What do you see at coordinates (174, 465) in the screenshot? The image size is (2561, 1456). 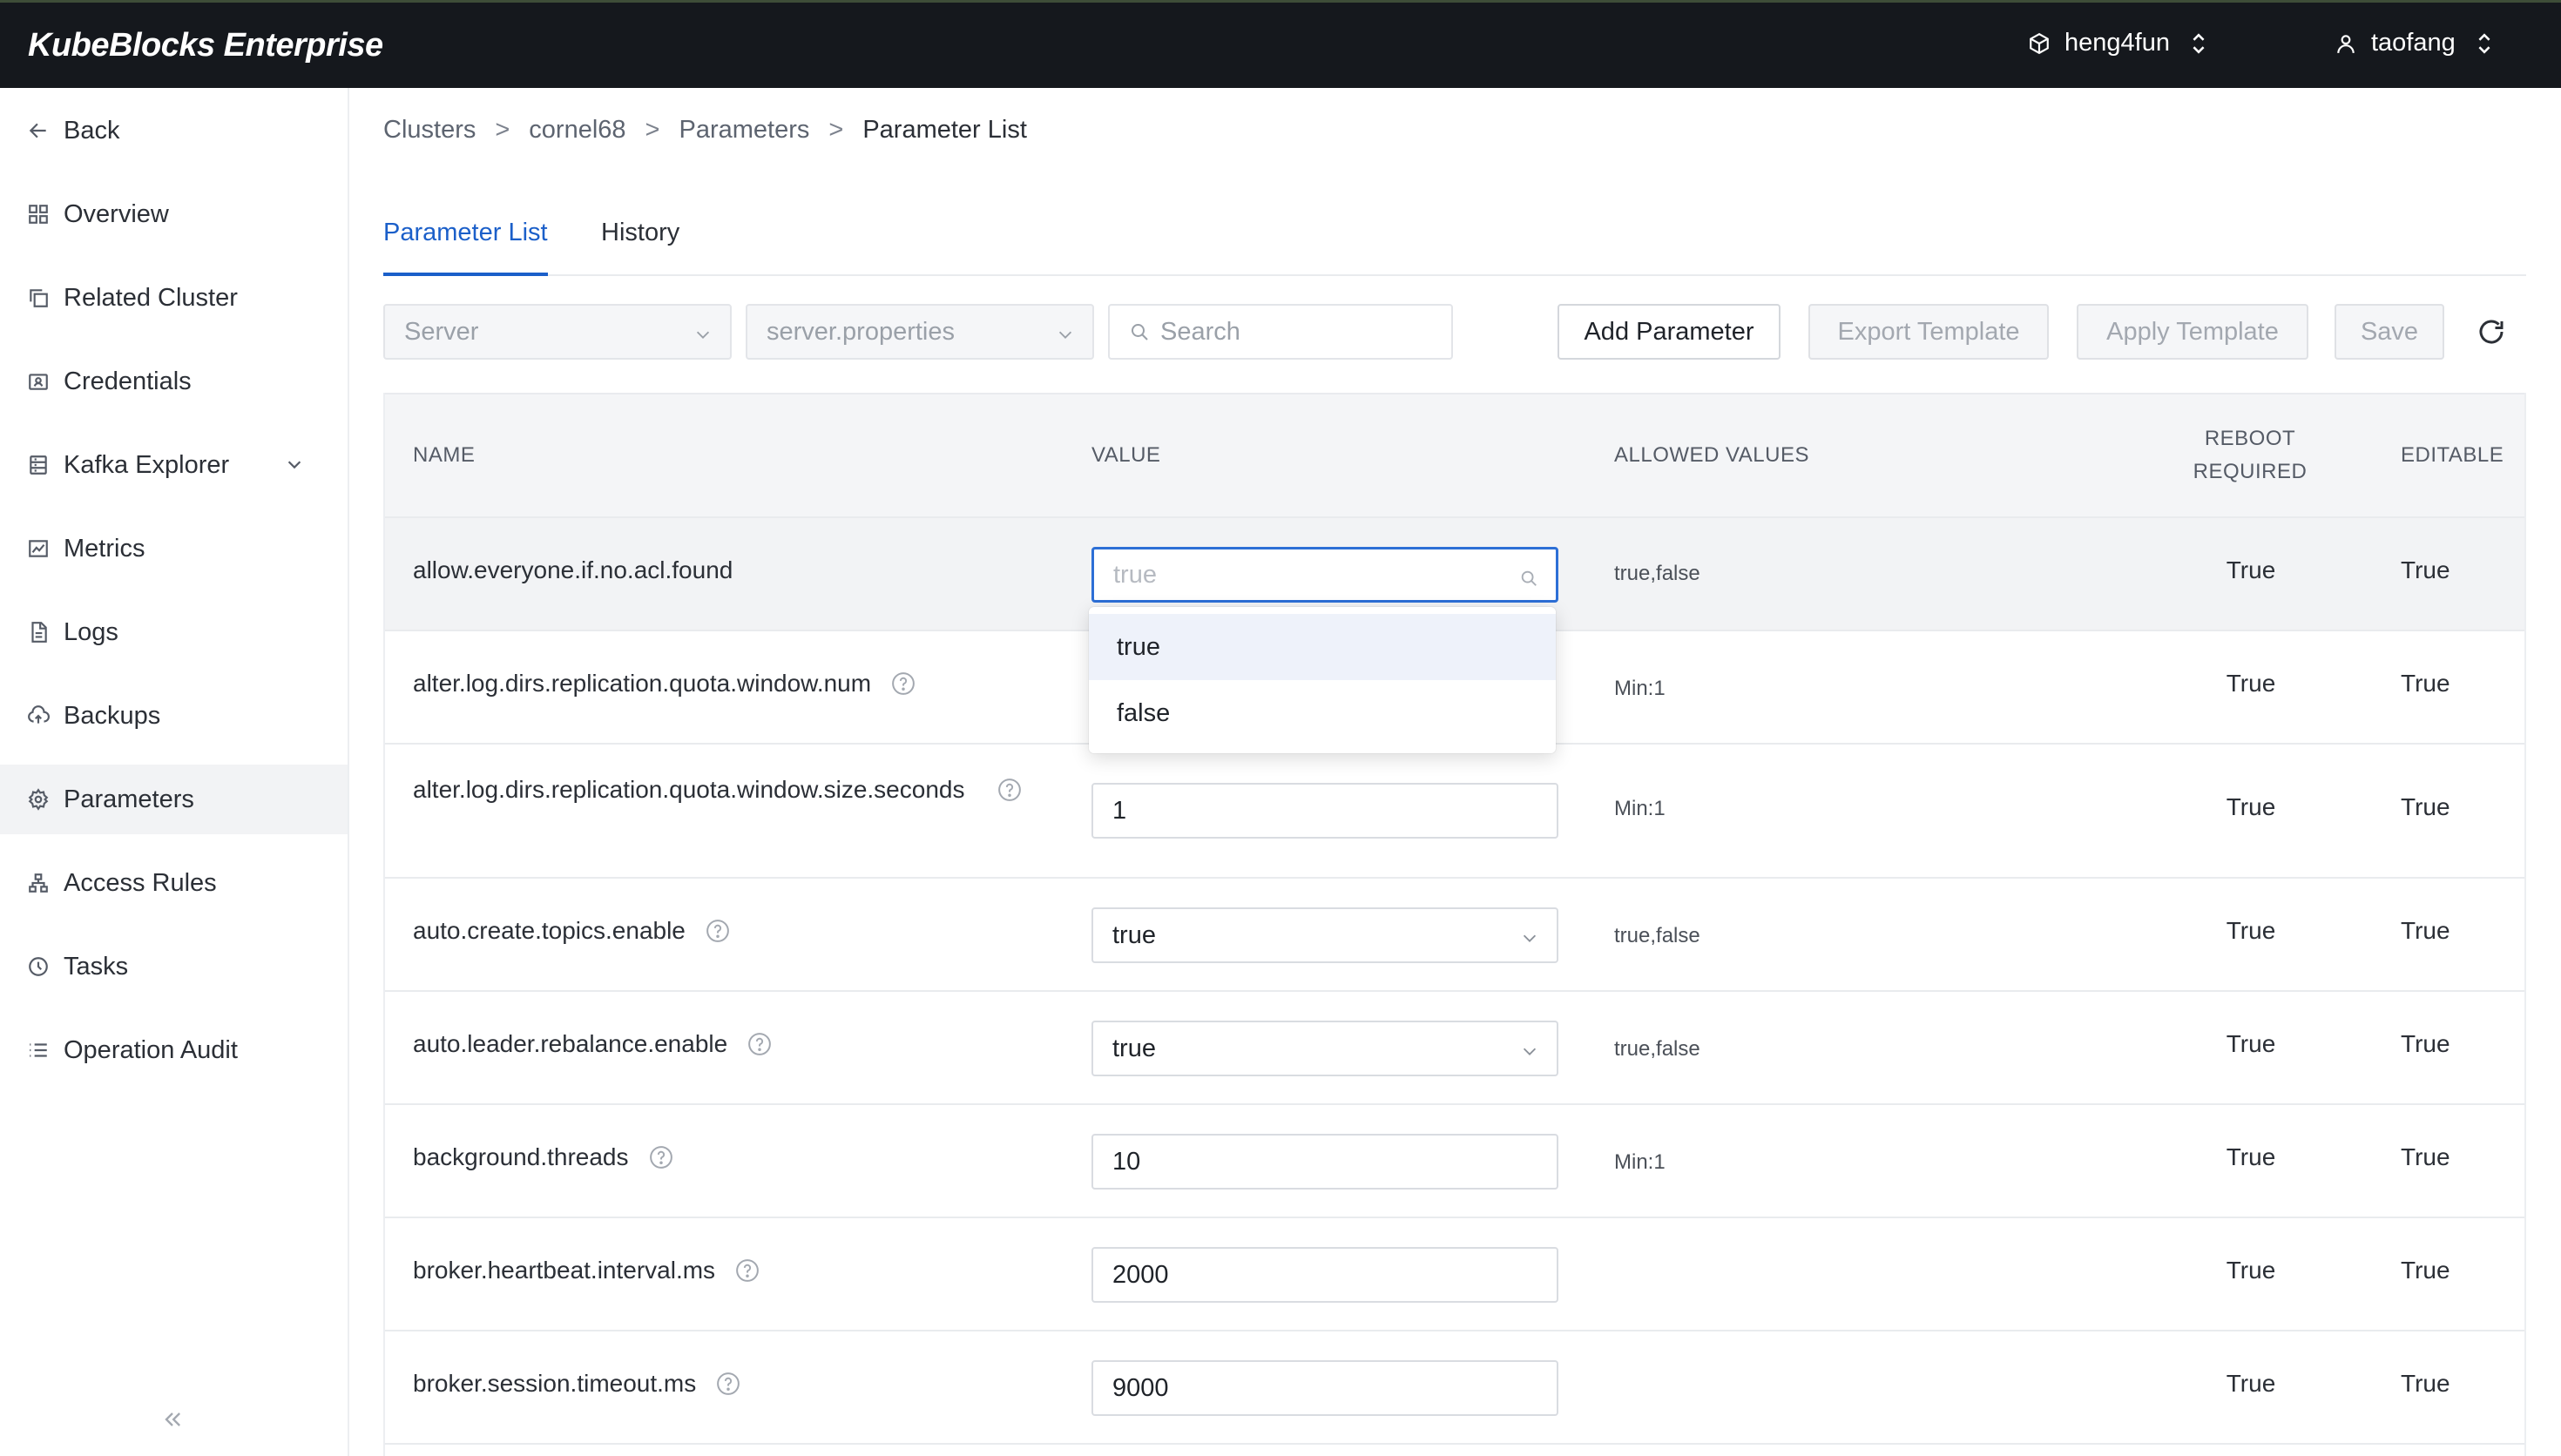 I see `sidebar-item-kafka-explorer: Kafka Explorer` at bounding box center [174, 465].